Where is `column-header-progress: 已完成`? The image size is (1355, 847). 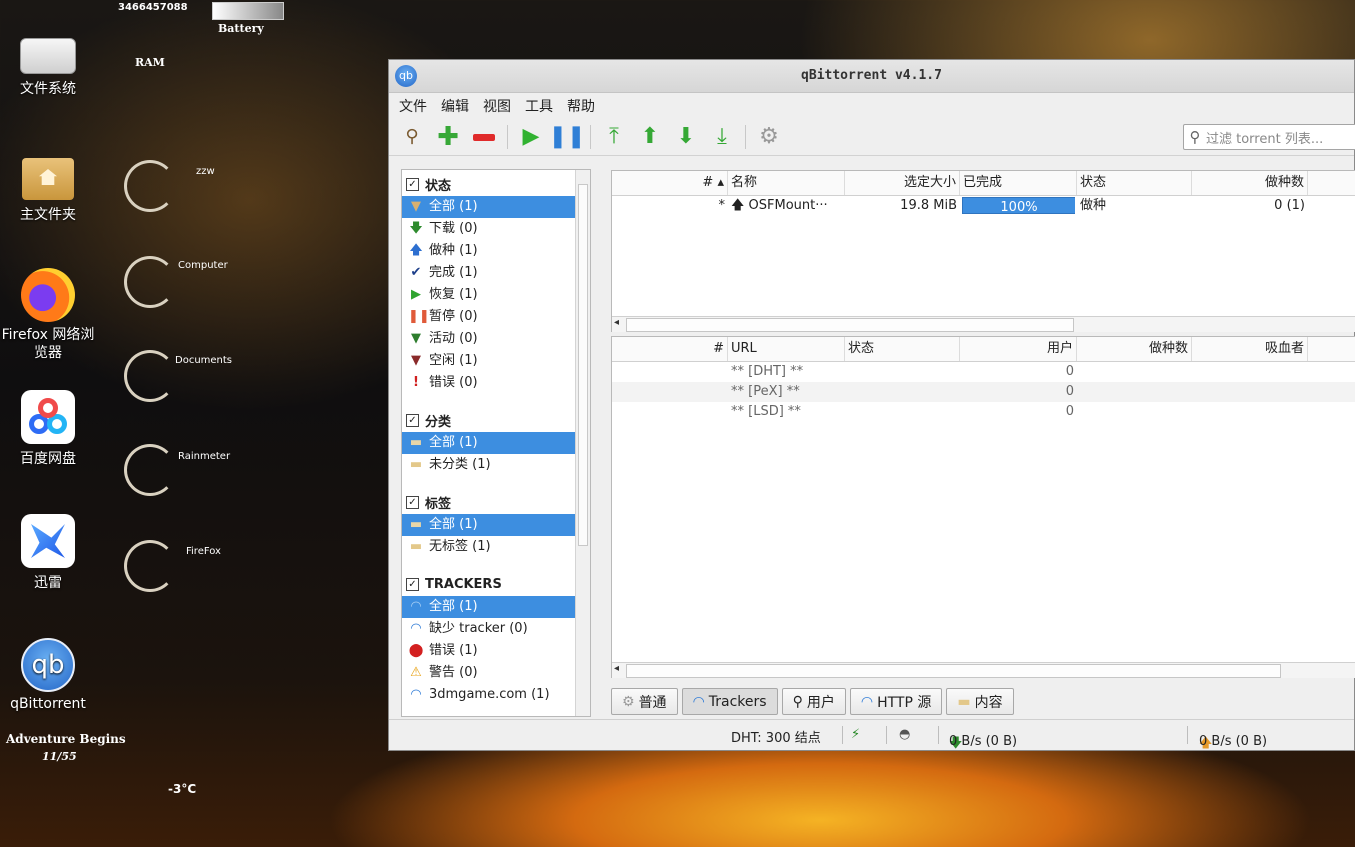
column-header-progress: 已完成 is located at coordinates (1018, 183).